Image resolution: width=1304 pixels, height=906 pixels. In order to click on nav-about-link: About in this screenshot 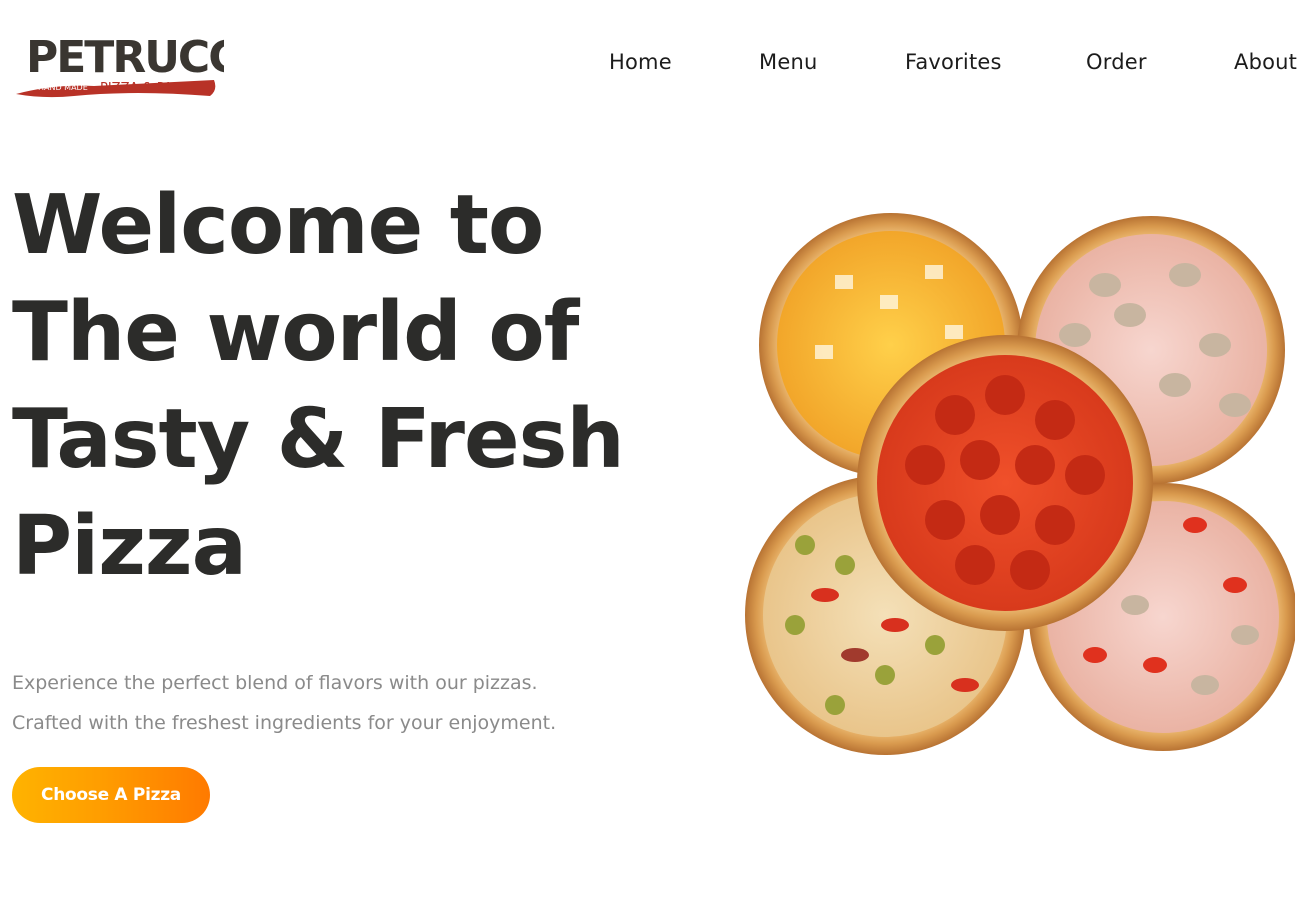, I will do `click(1265, 62)`.